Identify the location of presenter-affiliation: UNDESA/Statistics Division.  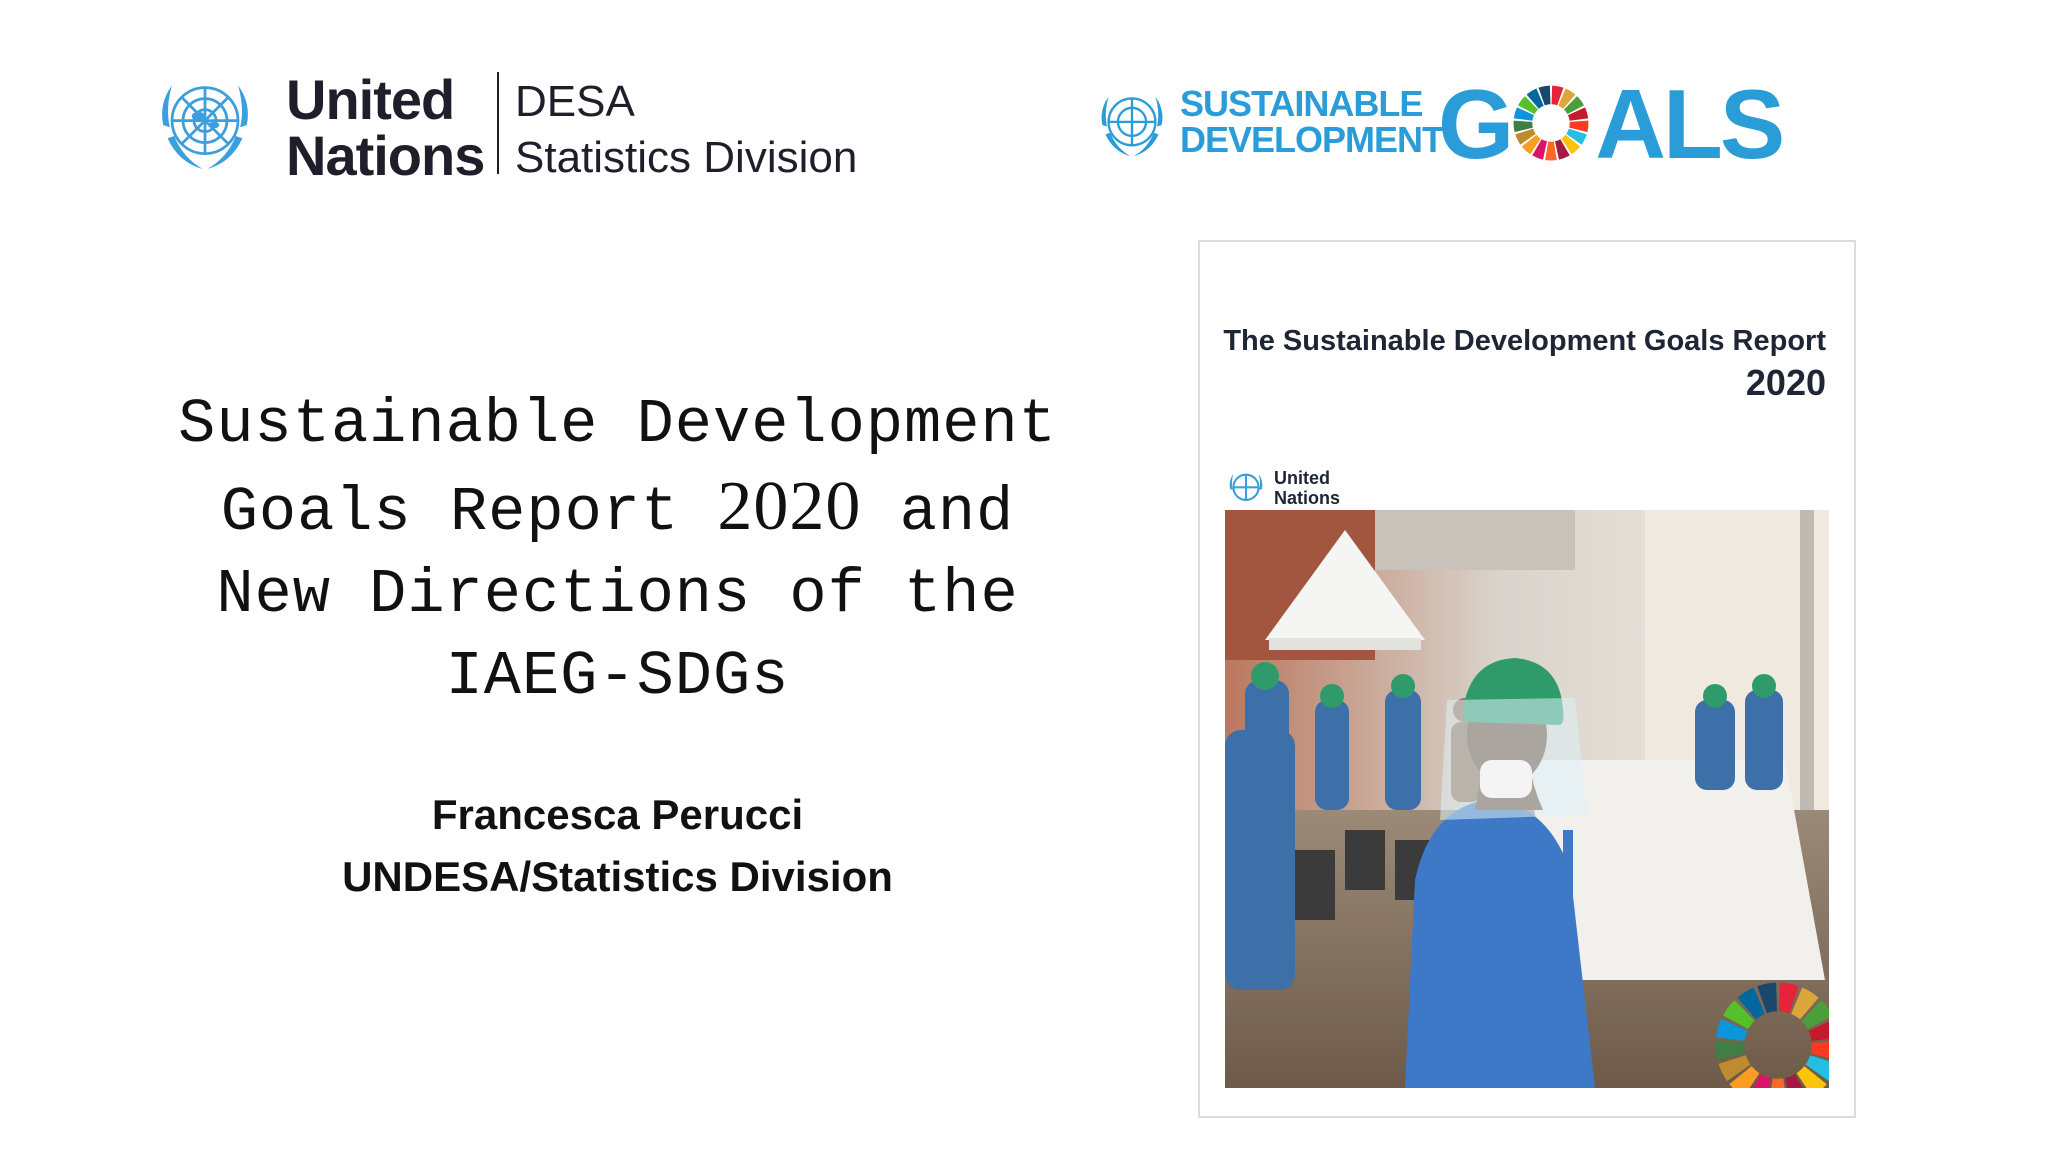
(617, 876).